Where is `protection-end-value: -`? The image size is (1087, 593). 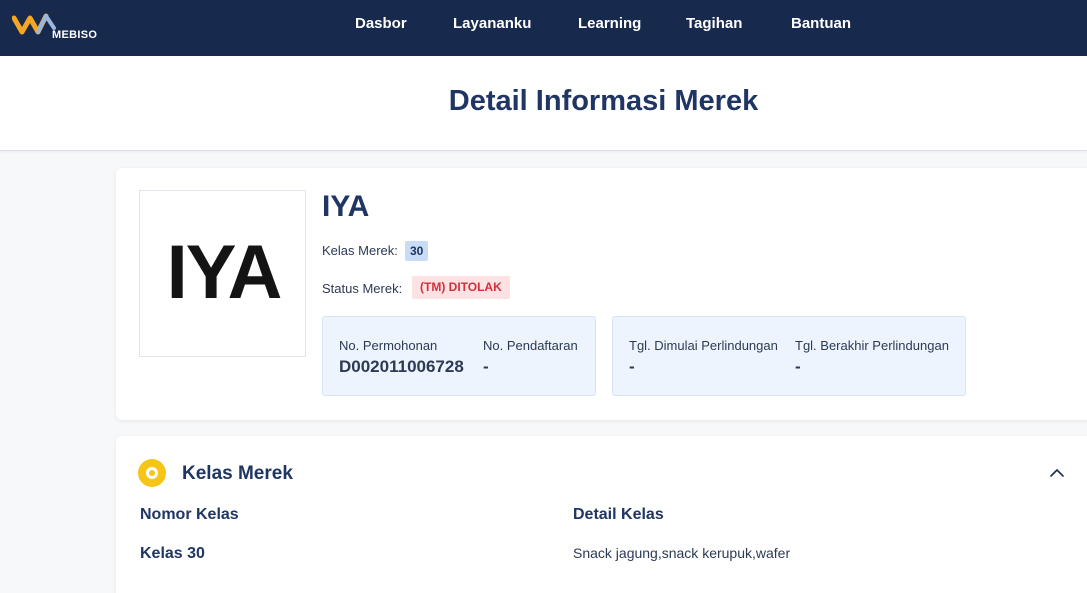 protection-end-value: - is located at coordinates (798, 366).